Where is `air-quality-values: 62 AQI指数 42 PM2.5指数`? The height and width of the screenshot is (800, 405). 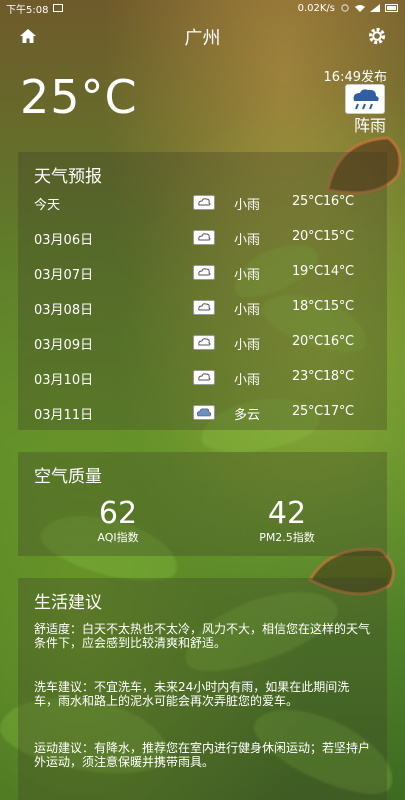 air-quality-values: 62 AQI指数 42 PM2.5指数 is located at coordinates (202, 526).